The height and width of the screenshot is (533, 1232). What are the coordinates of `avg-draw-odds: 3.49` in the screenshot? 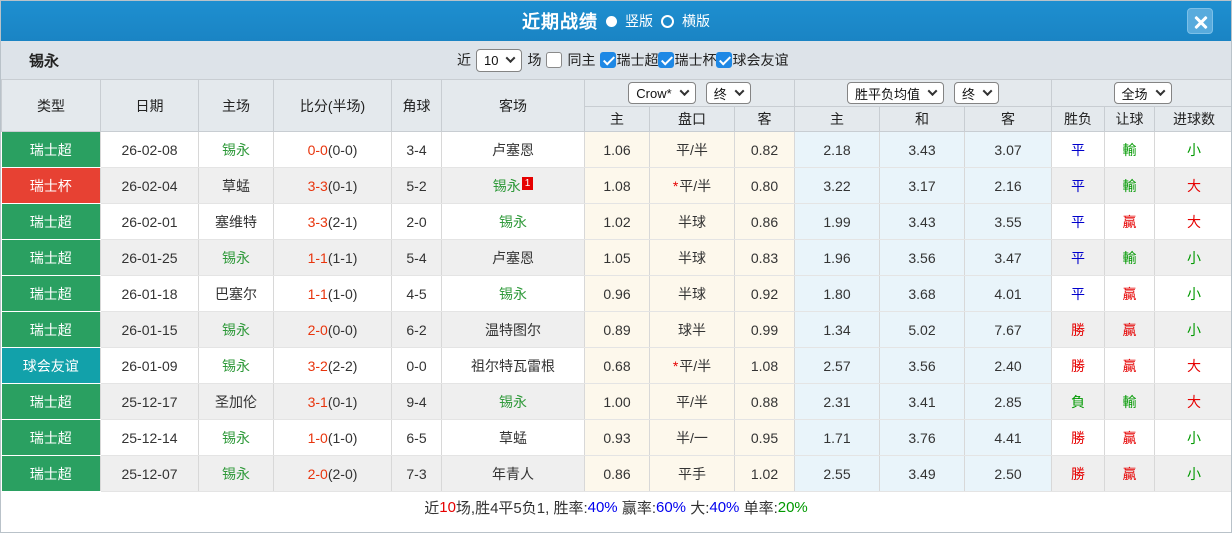 It's located at (922, 473).